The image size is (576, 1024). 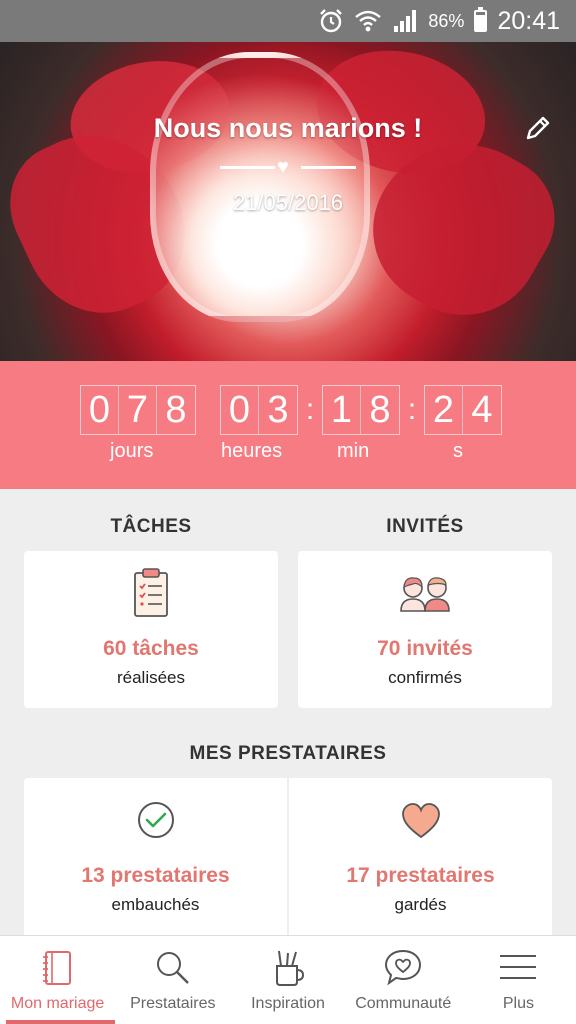 I want to click on countdown-label-seconds: s, so click(x=458, y=451).